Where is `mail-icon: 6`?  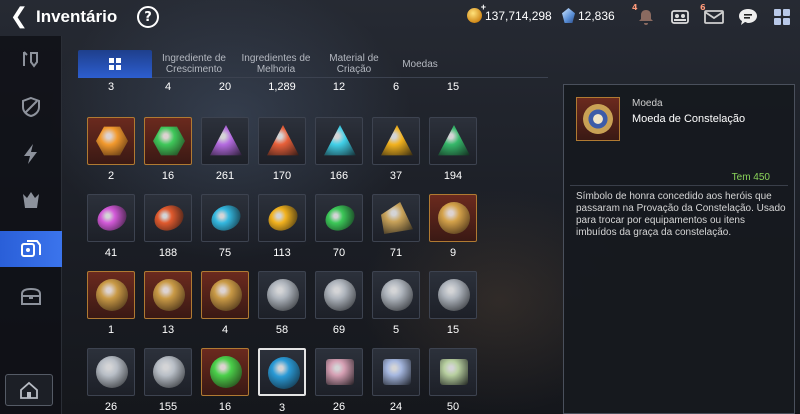 mail-icon: 6 is located at coordinates (713, 16).